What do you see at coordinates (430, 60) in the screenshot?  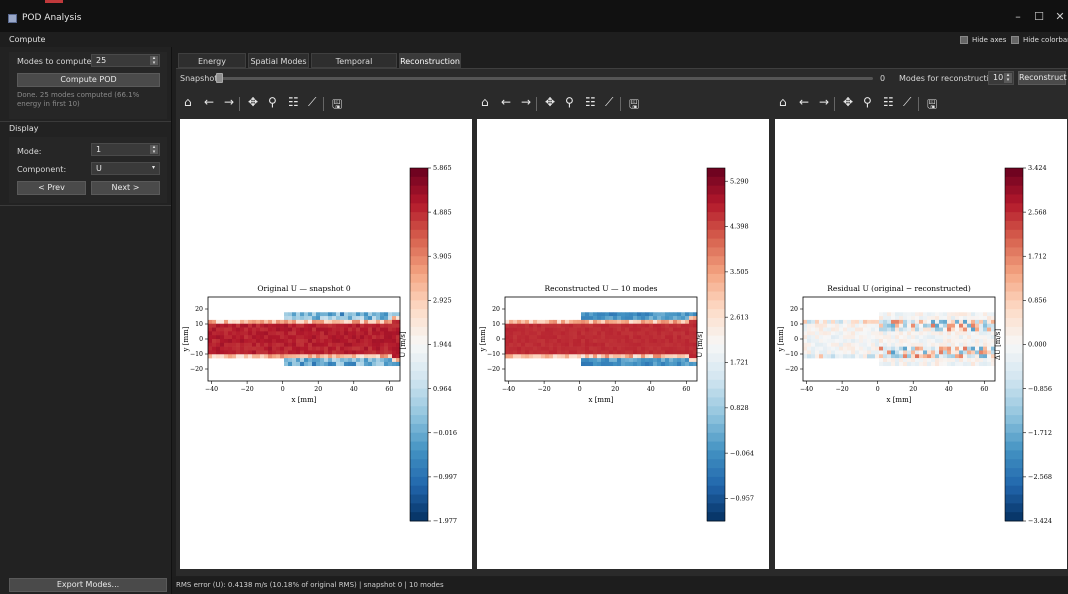 I see `tab-reconstruction: Reconstruction` at bounding box center [430, 60].